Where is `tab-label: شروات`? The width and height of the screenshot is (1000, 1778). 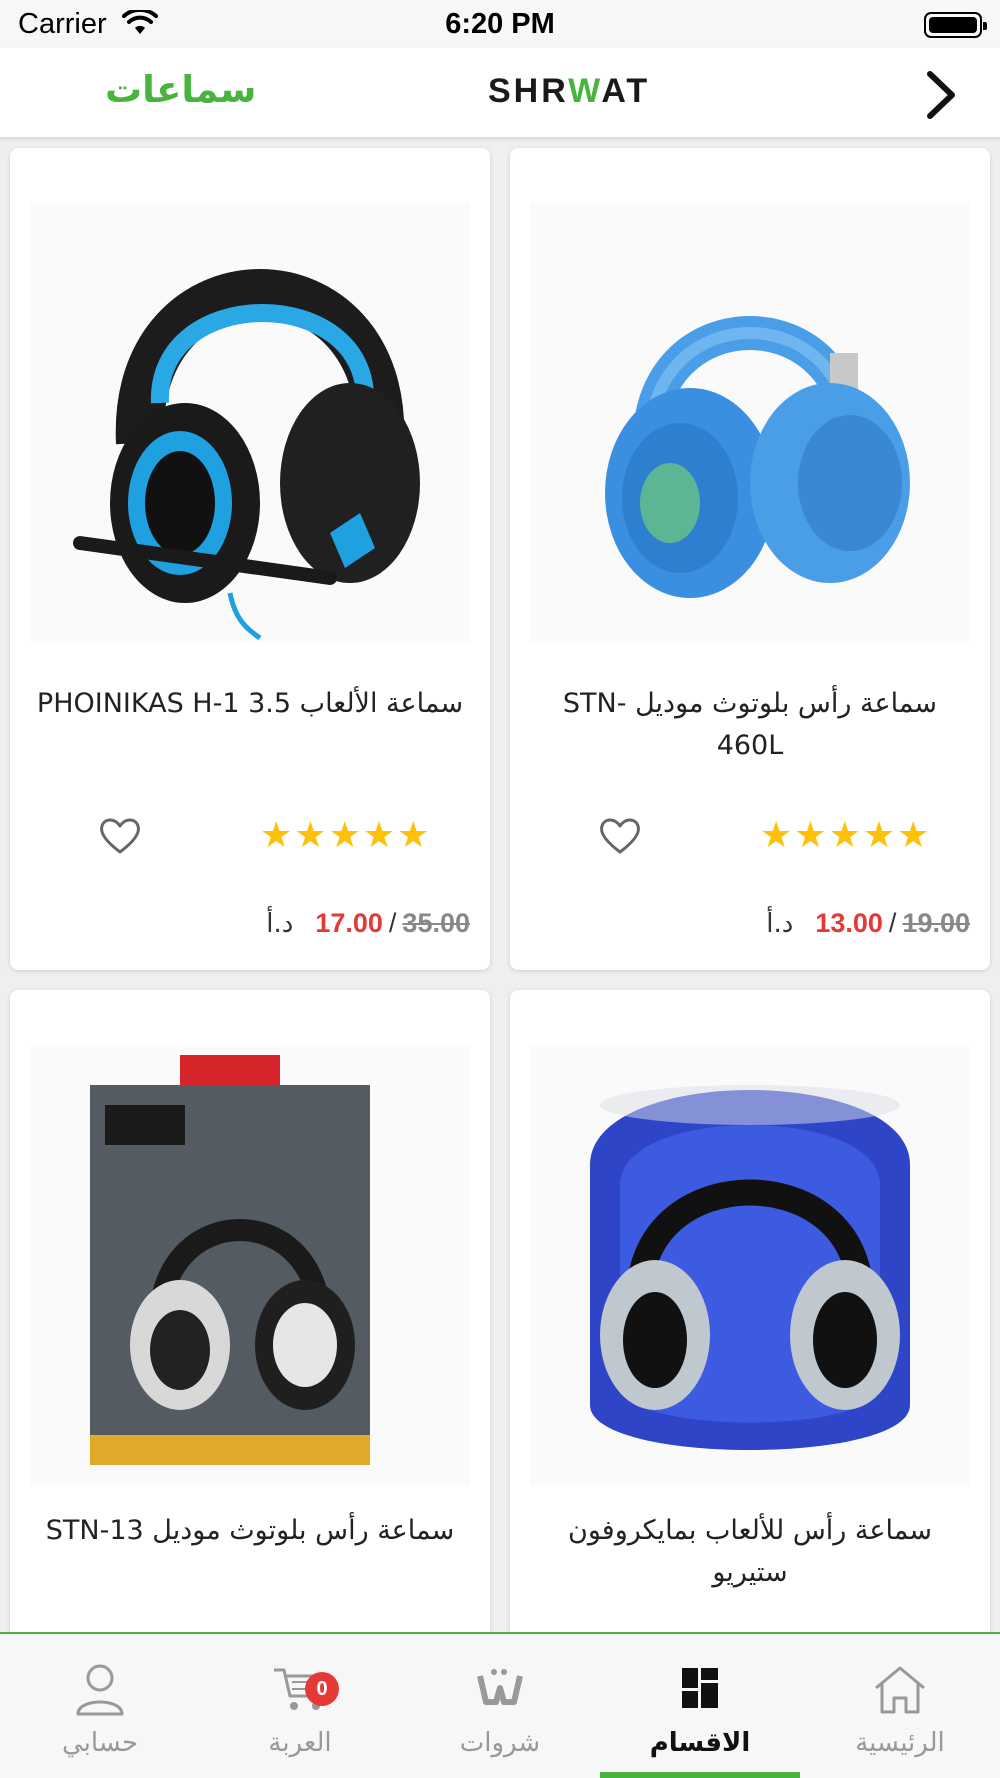
tab-label: شروات is located at coordinates (500, 1743).